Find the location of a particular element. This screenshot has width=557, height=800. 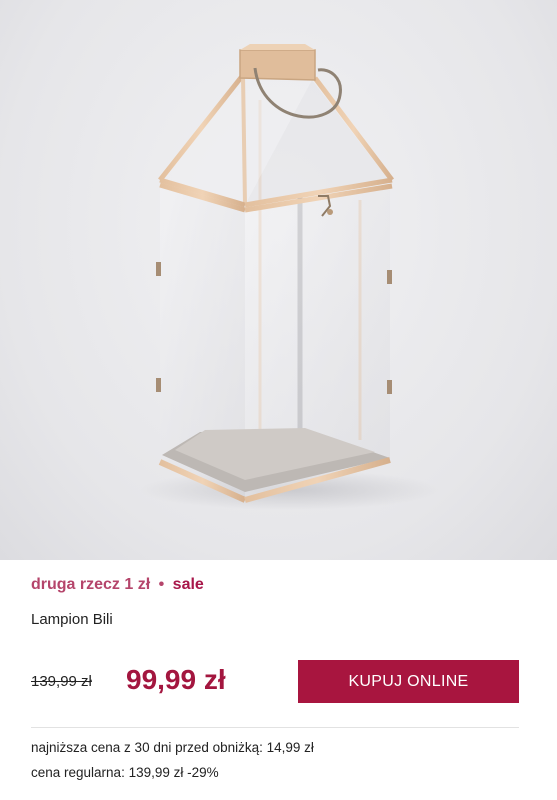

buy-online-button: KUPUJ ONLINE is located at coordinates (408, 681).